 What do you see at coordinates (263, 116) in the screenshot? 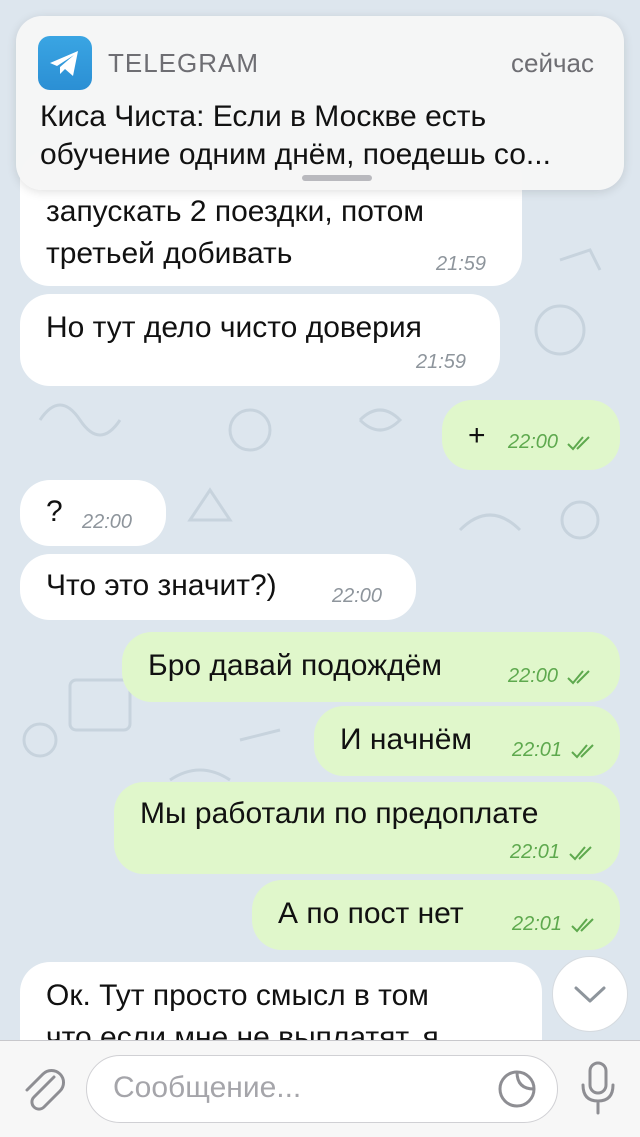
I see `notification-line: Киса Чиста: Если в Москве есть` at bounding box center [263, 116].